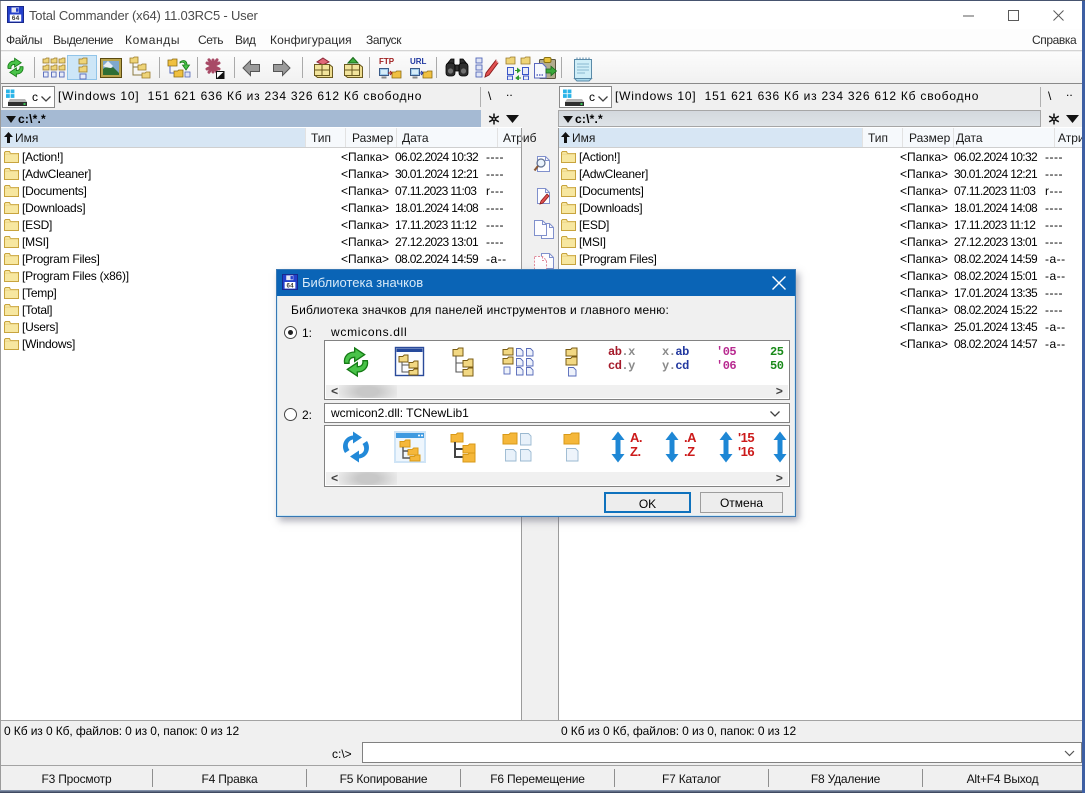 This screenshot has height=793, width=1085. I want to click on svg-text: FTP, so click(387, 61).